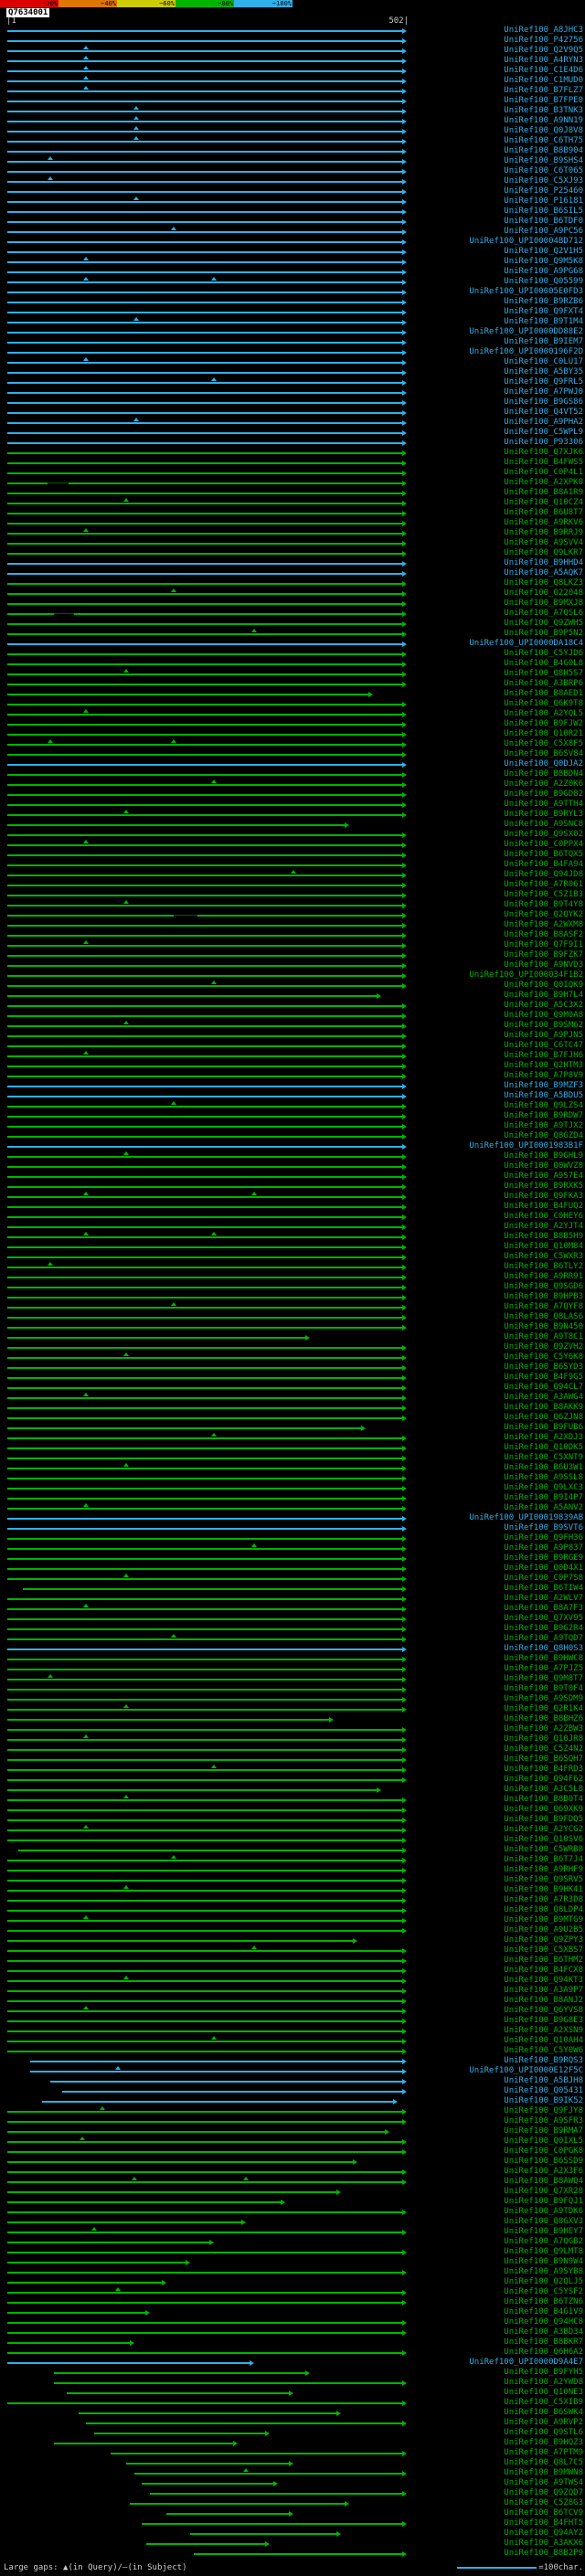  I want to click on hit-label: UniRef100_A2XPK0, so click(543, 483).